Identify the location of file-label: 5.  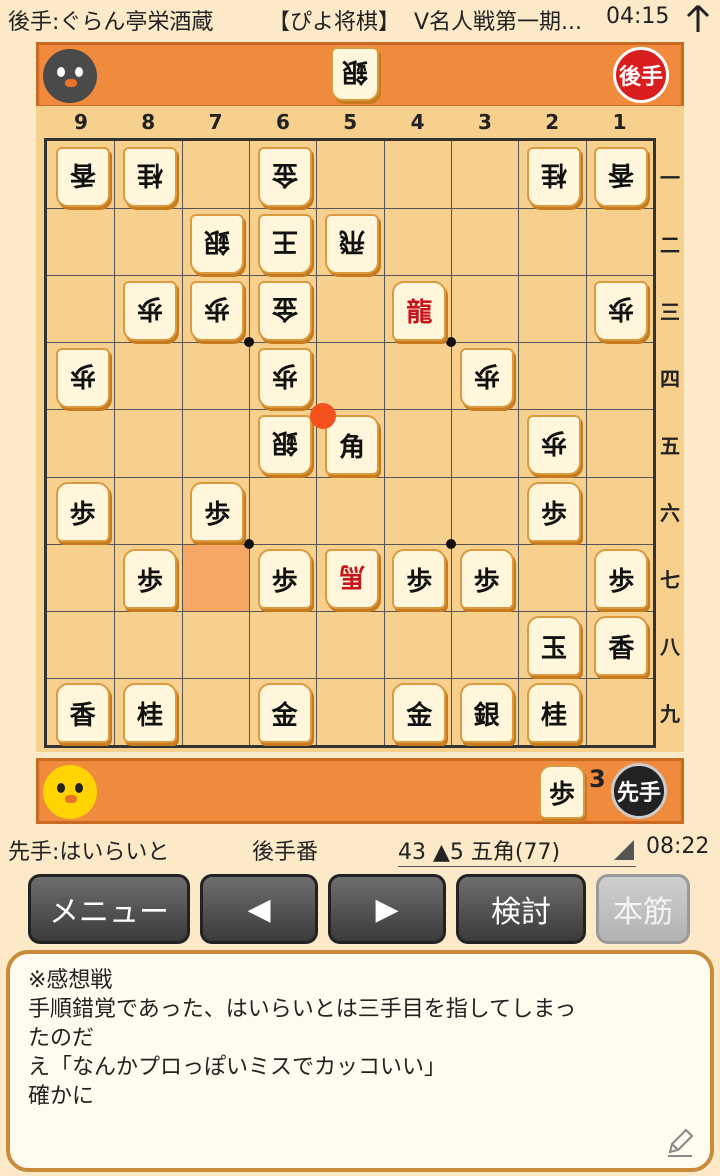
(350, 122).